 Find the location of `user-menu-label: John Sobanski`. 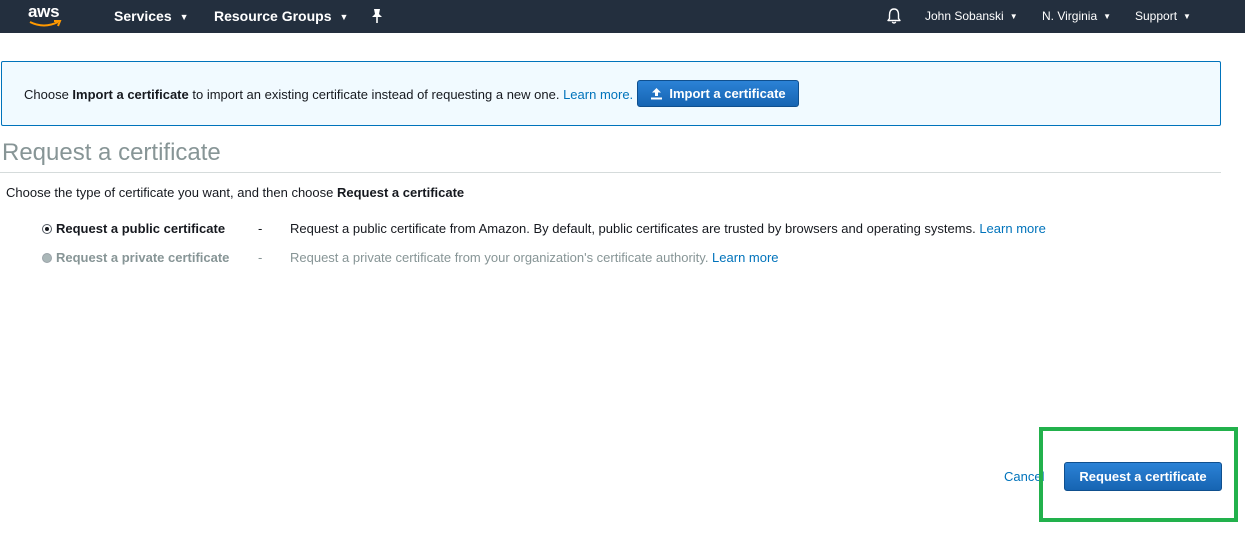

user-menu-label: John Sobanski is located at coordinates (964, 16).